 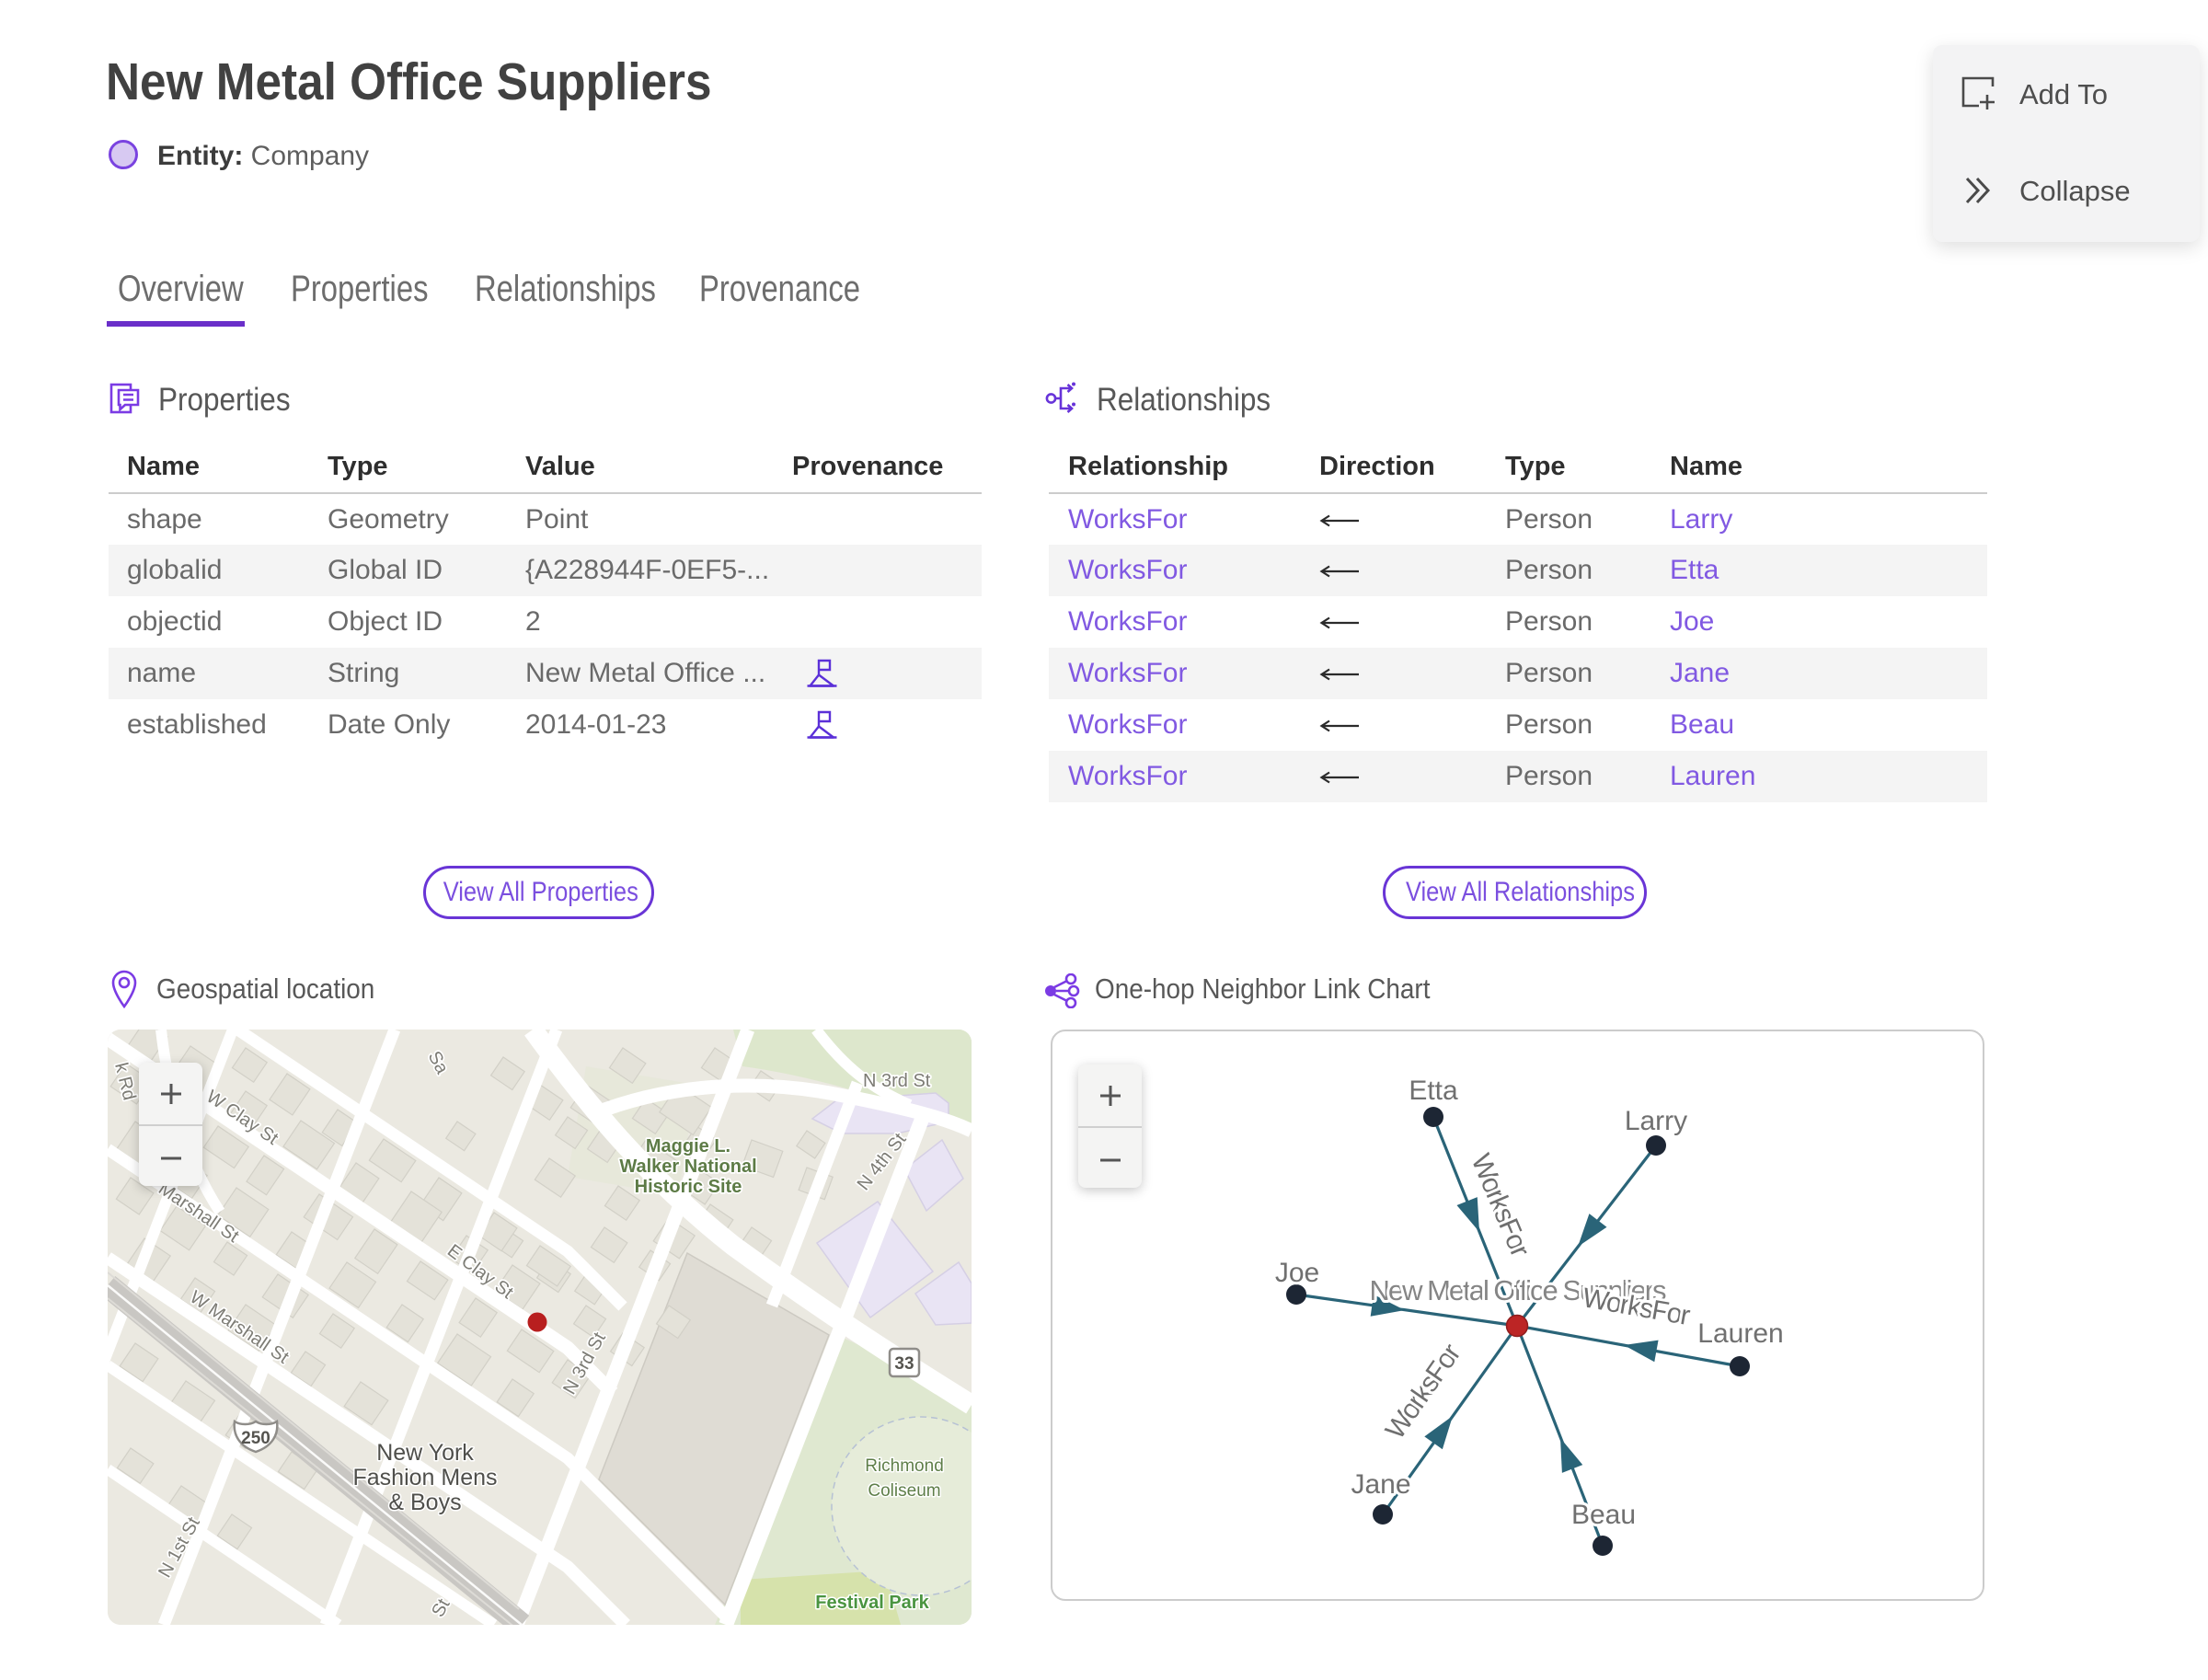 I want to click on svg-text: 250, so click(x=255, y=1438).